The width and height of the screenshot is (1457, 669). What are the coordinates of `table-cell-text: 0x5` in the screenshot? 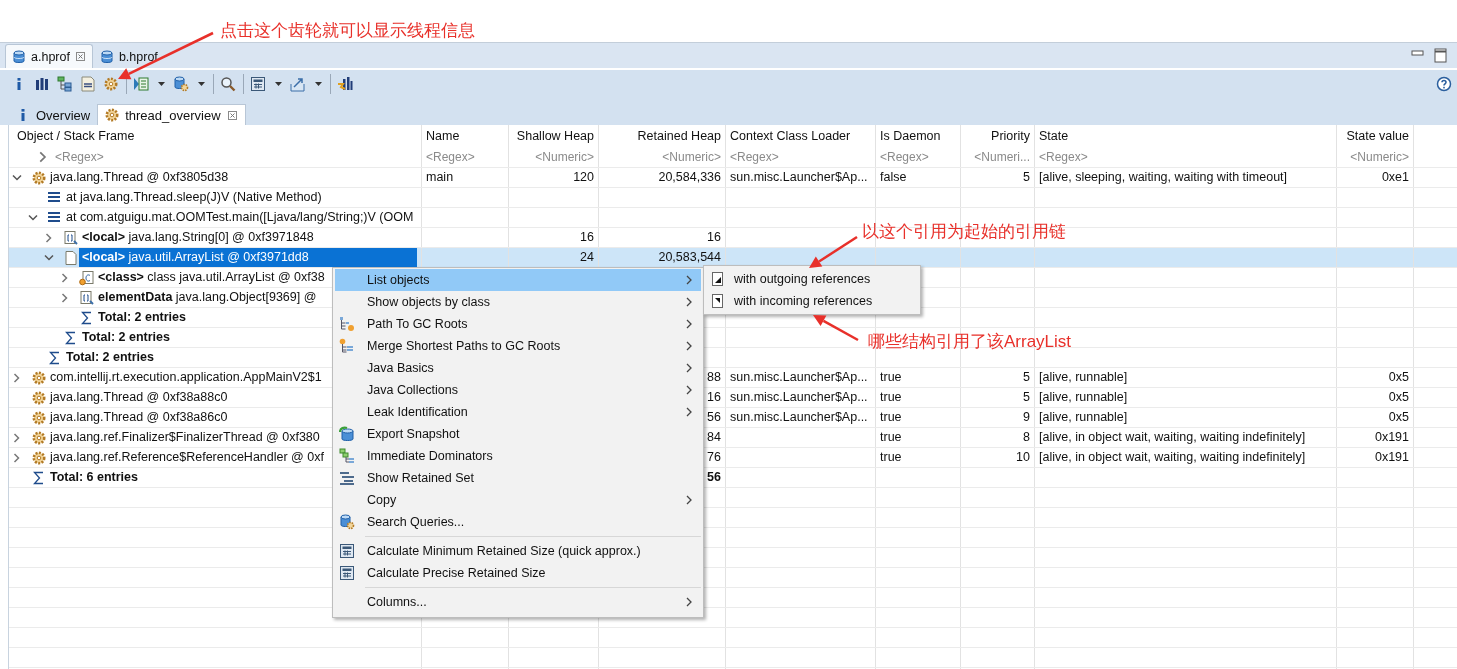 It's located at (1398, 397).